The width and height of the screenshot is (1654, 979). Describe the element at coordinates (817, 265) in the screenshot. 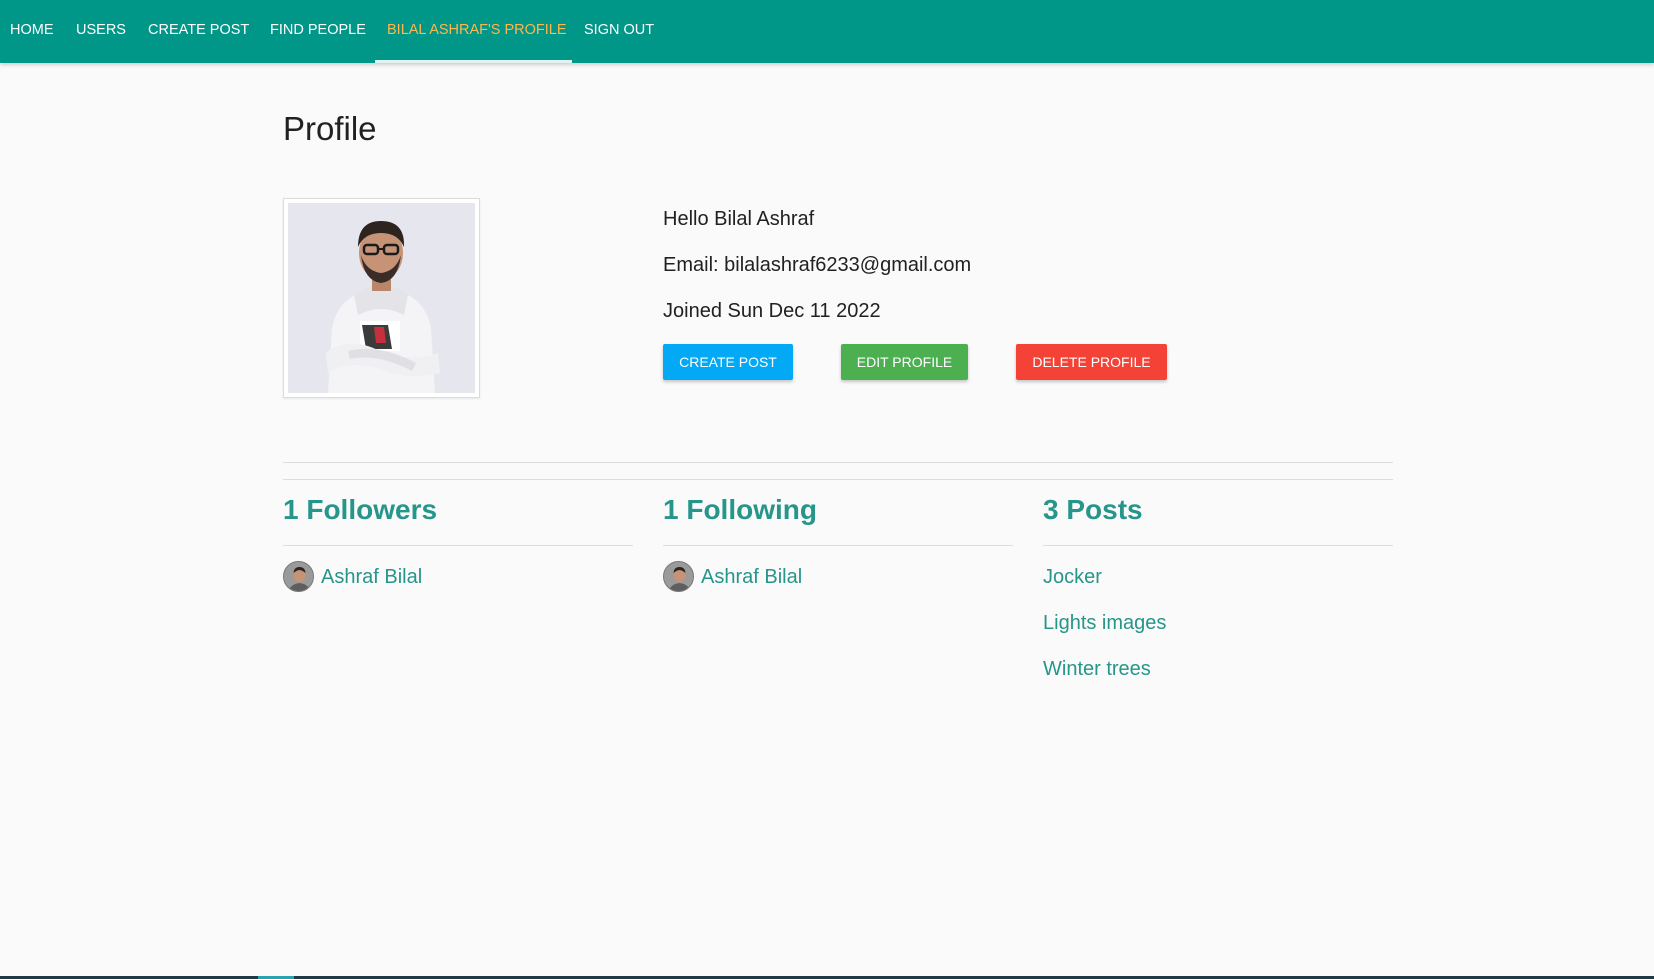

I see `profile-email: Email: bilalashraf6233@gmail.com` at that location.